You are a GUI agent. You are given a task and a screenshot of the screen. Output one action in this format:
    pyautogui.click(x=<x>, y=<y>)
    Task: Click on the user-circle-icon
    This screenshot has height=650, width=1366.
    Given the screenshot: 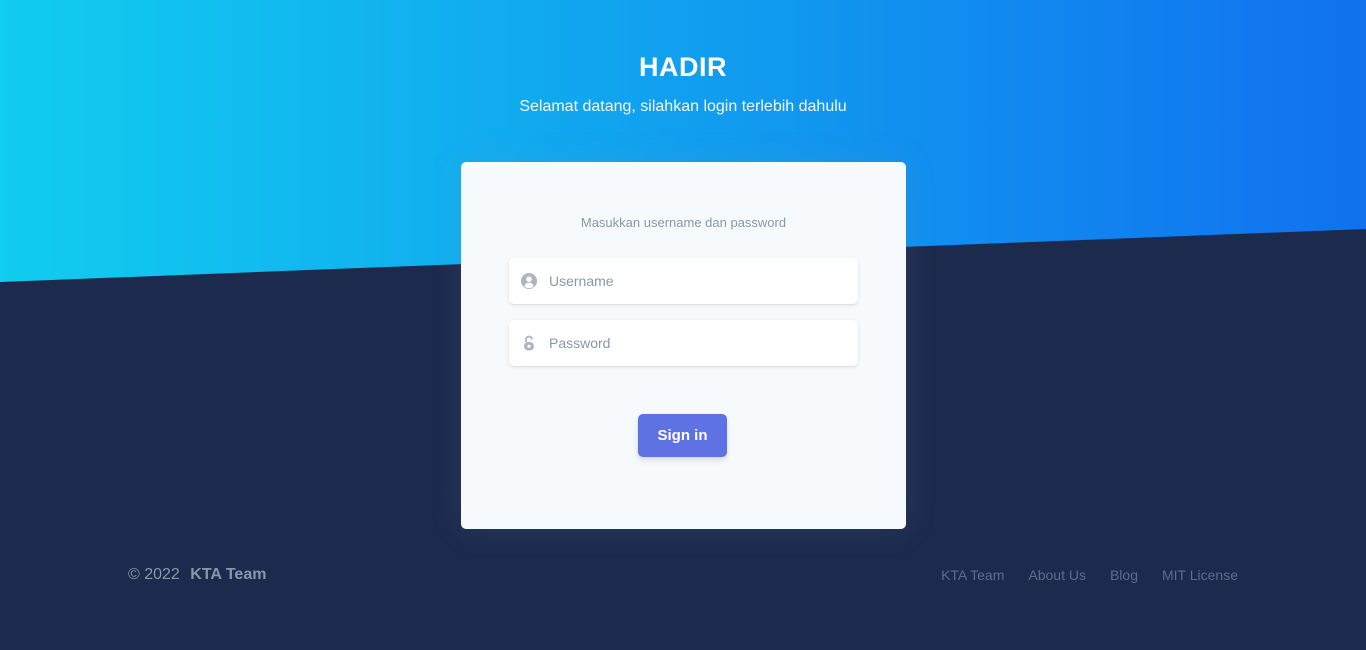 What is the action you would take?
    pyautogui.click(x=529, y=281)
    